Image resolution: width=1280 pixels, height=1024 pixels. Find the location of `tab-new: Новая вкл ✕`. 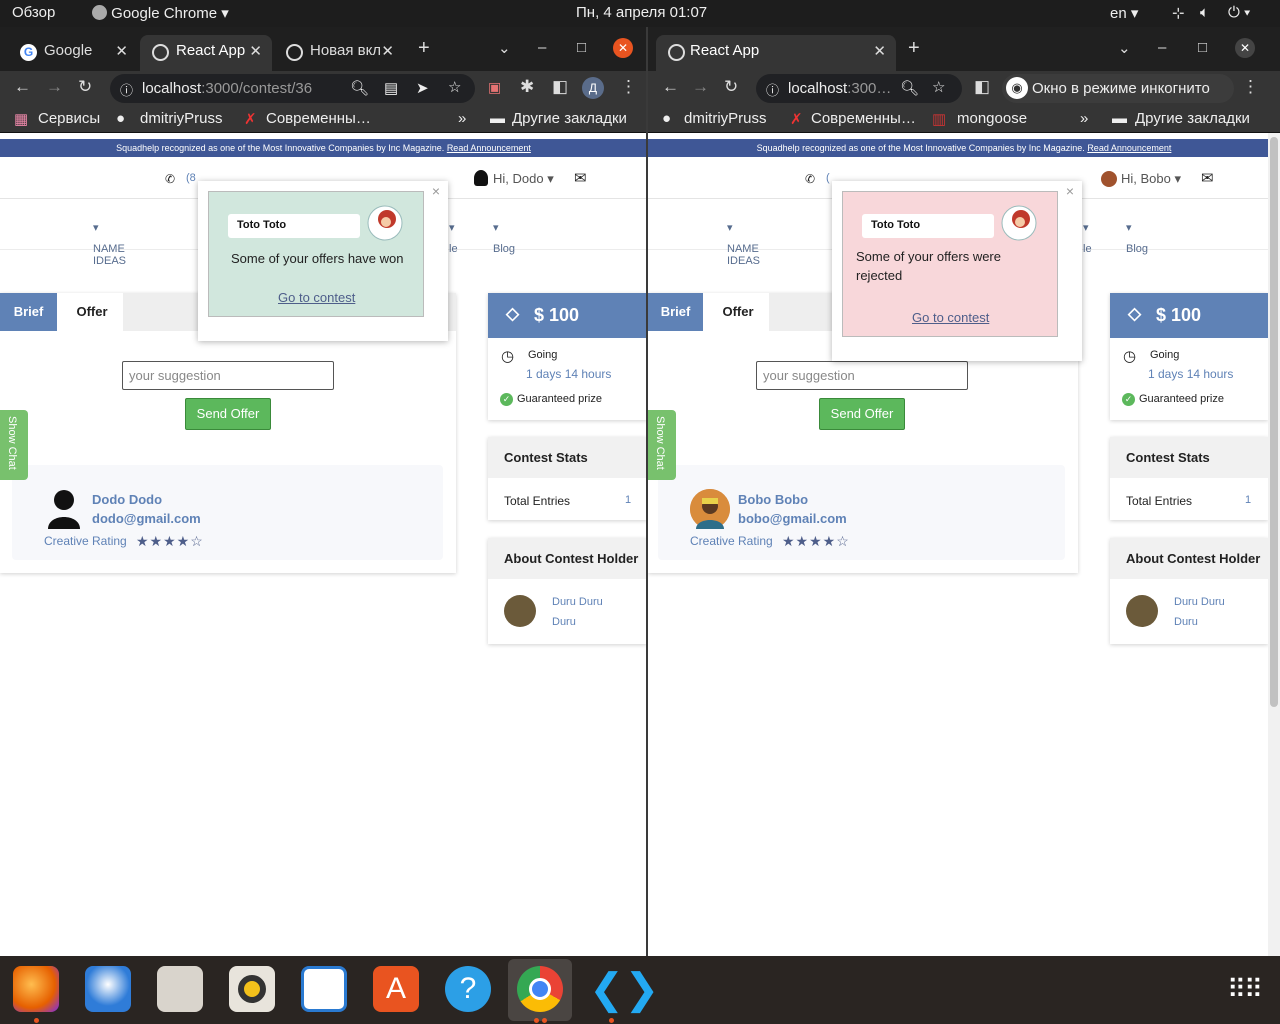

tab-new: Новая вкл ✕ is located at coordinates (339, 53).